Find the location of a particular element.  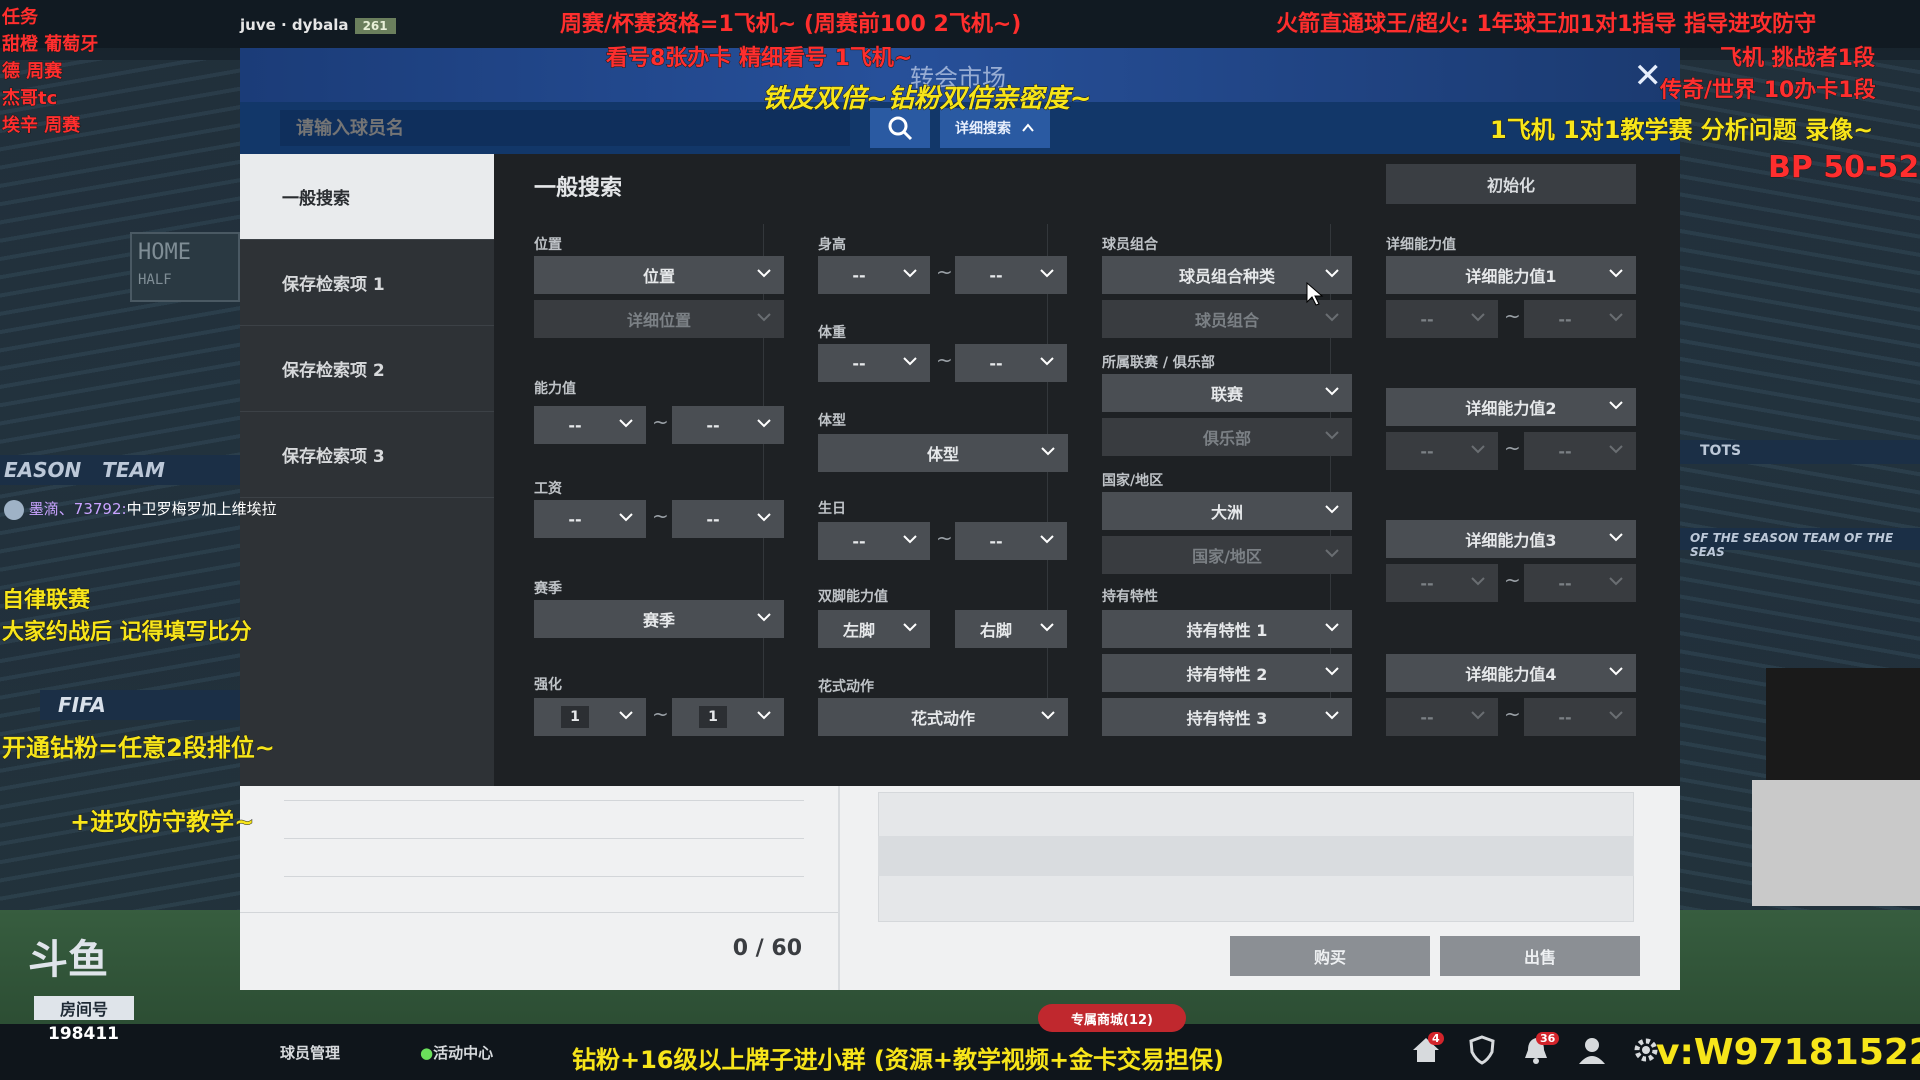

weight-min-dropdown: -- is located at coordinates (874, 363).